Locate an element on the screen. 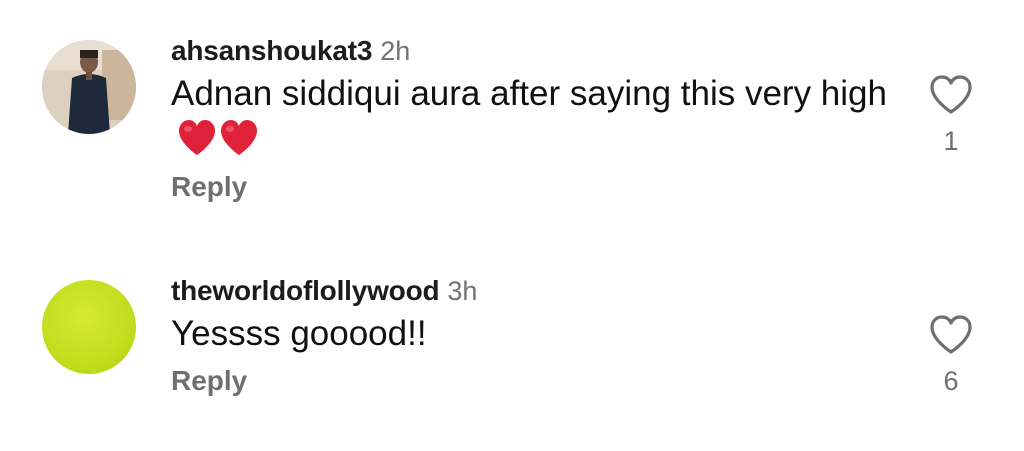  comment-text: Yessss gooood!! is located at coordinates (531, 334).